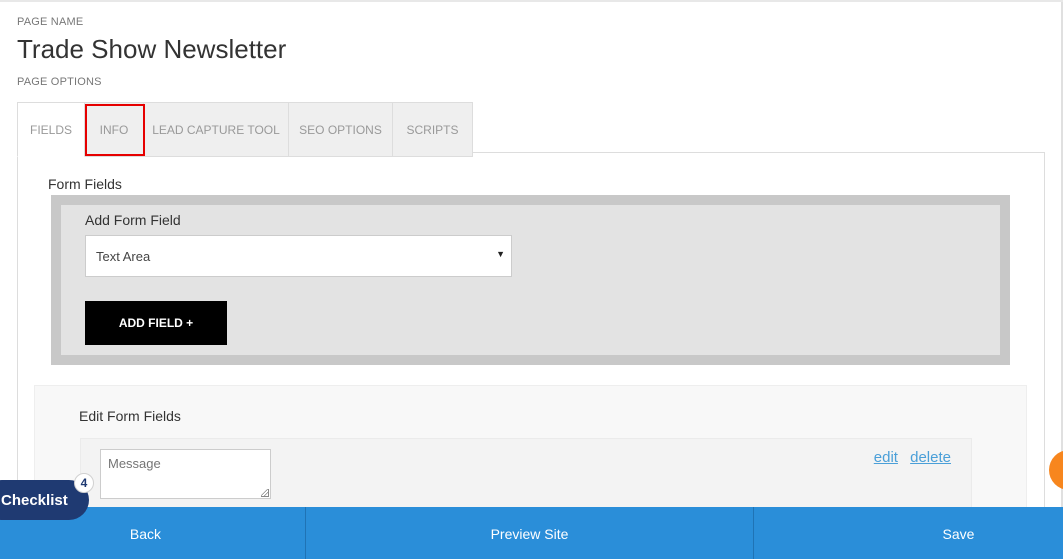 This screenshot has height=559, width=1063. What do you see at coordinates (526, 478) in the screenshot?
I see `form-field-row: edit delete` at bounding box center [526, 478].